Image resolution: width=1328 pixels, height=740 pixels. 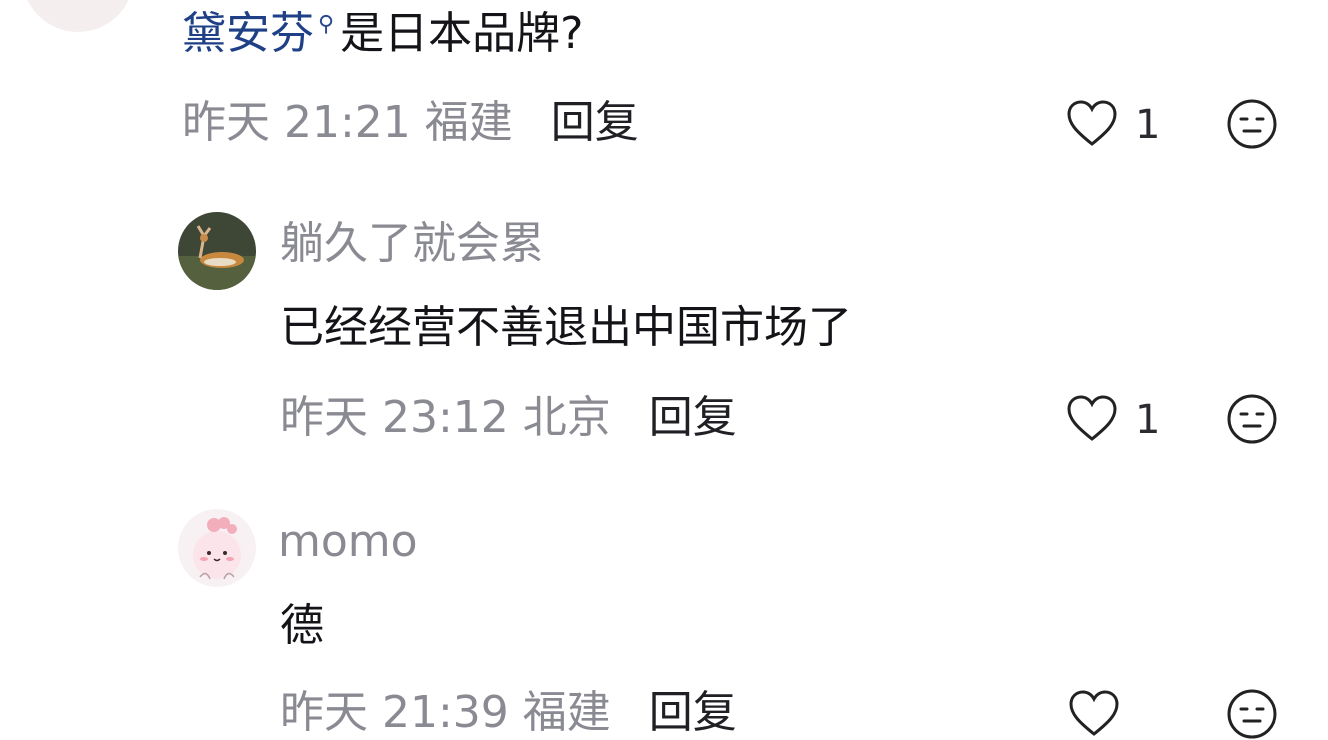 What do you see at coordinates (383, 33) in the screenshot?
I see `comment-text: 黛安芬 ⚲ 是日本品牌?` at bounding box center [383, 33].